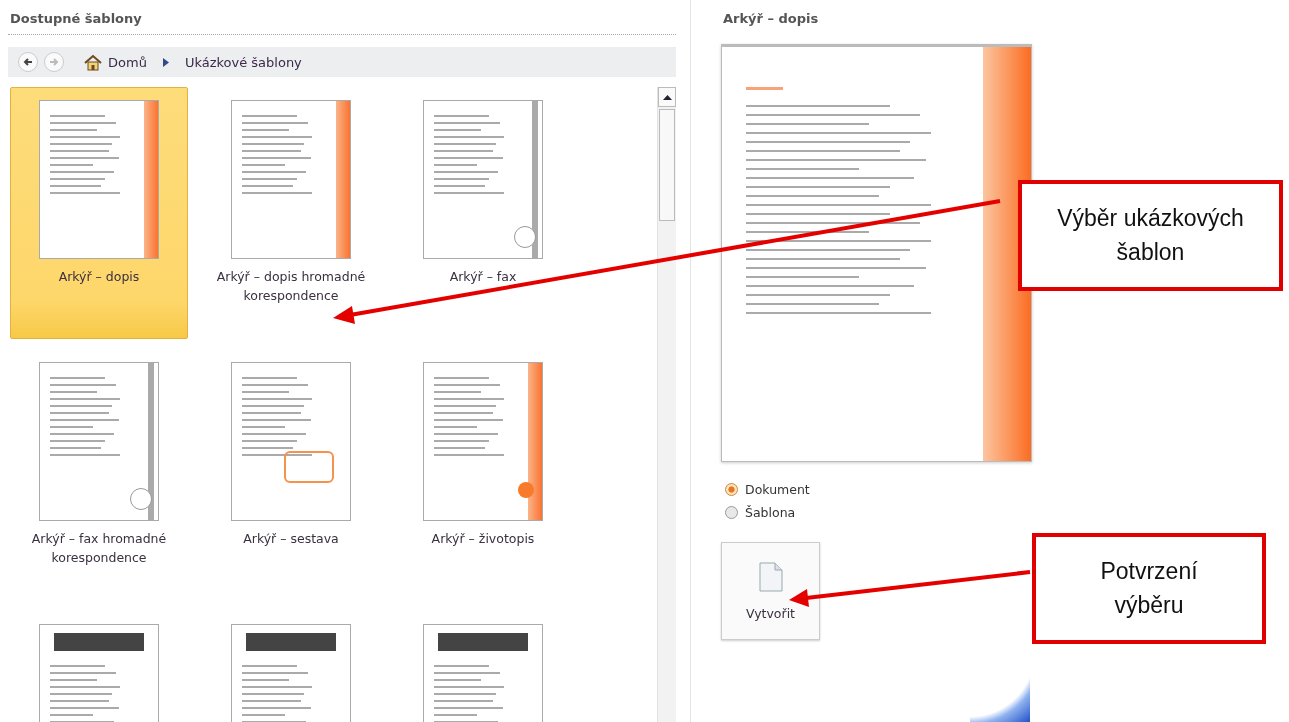 The image size is (1289, 722). What do you see at coordinates (771, 19) in the screenshot?
I see `preview-title: Arkýř – dopis` at bounding box center [771, 19].